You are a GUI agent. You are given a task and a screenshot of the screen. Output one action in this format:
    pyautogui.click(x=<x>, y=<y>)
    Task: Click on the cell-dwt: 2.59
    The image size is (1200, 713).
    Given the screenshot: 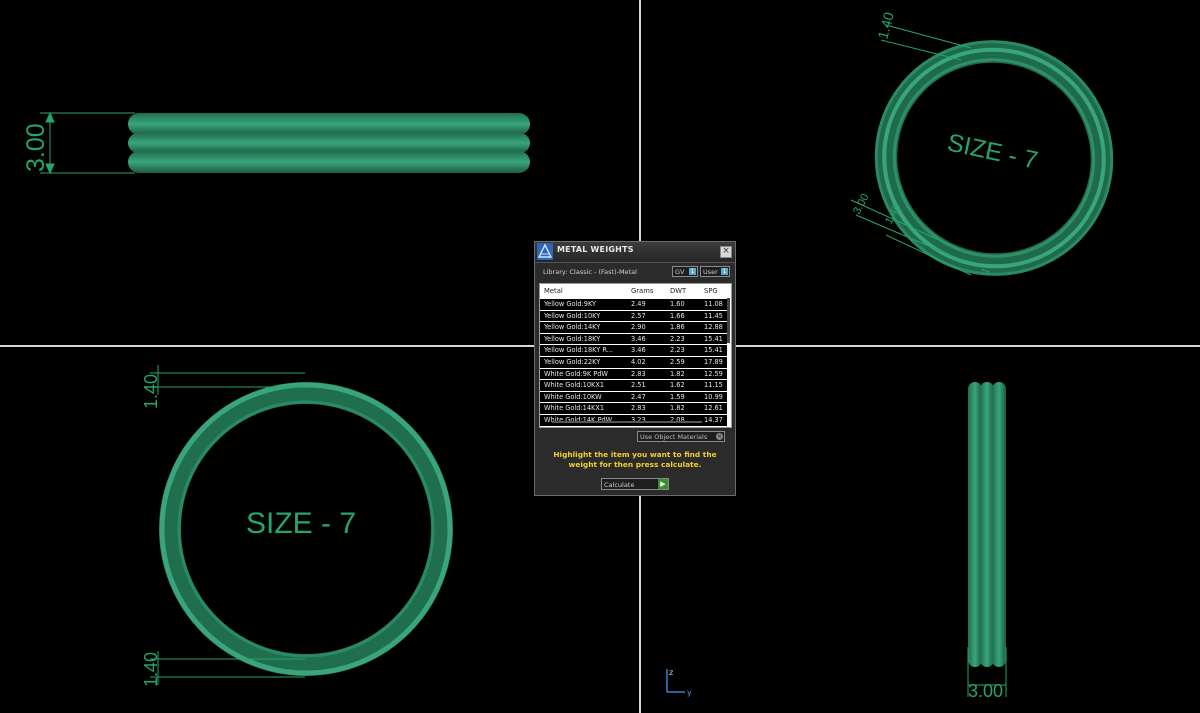 What is the action you would take?
    pyautogui.click(x=677, y=361)
    